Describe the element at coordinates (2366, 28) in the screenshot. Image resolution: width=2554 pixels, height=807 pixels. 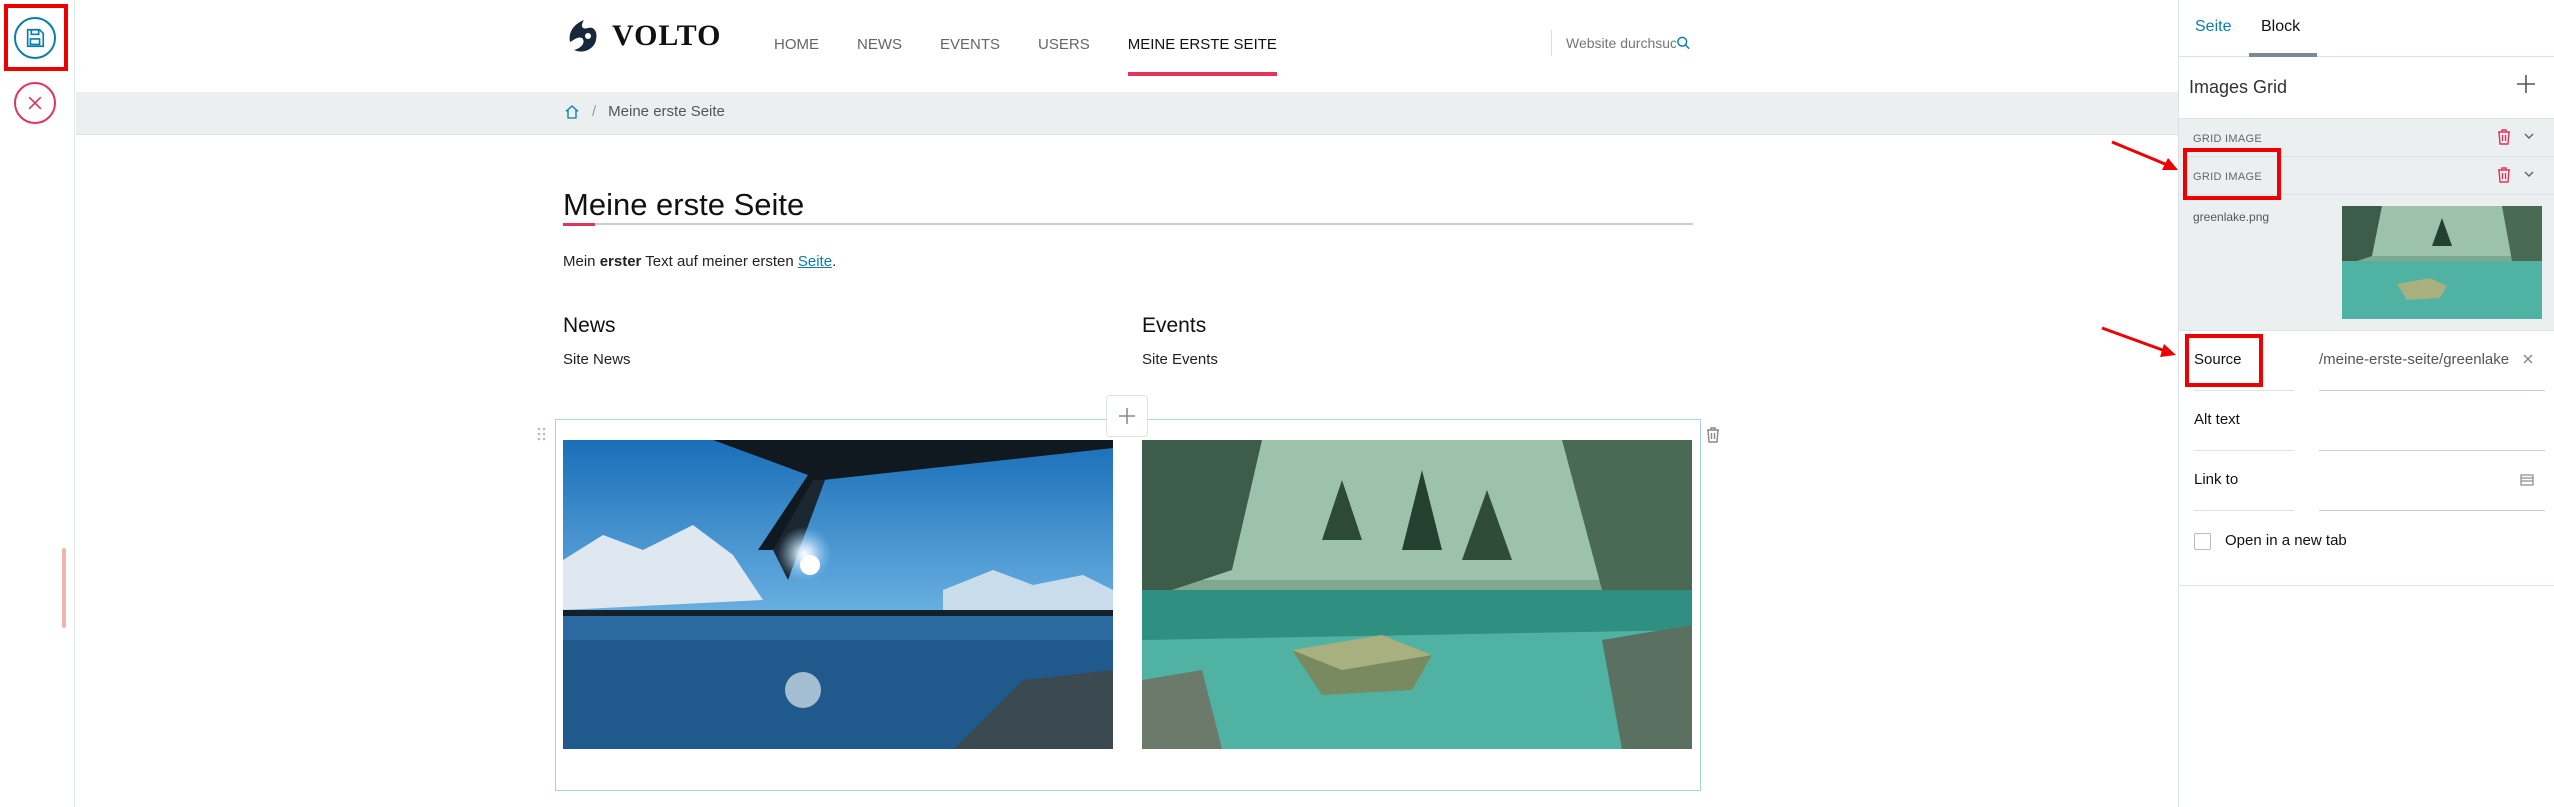
I see `sidebar-tabs: Seite Block` at that location.